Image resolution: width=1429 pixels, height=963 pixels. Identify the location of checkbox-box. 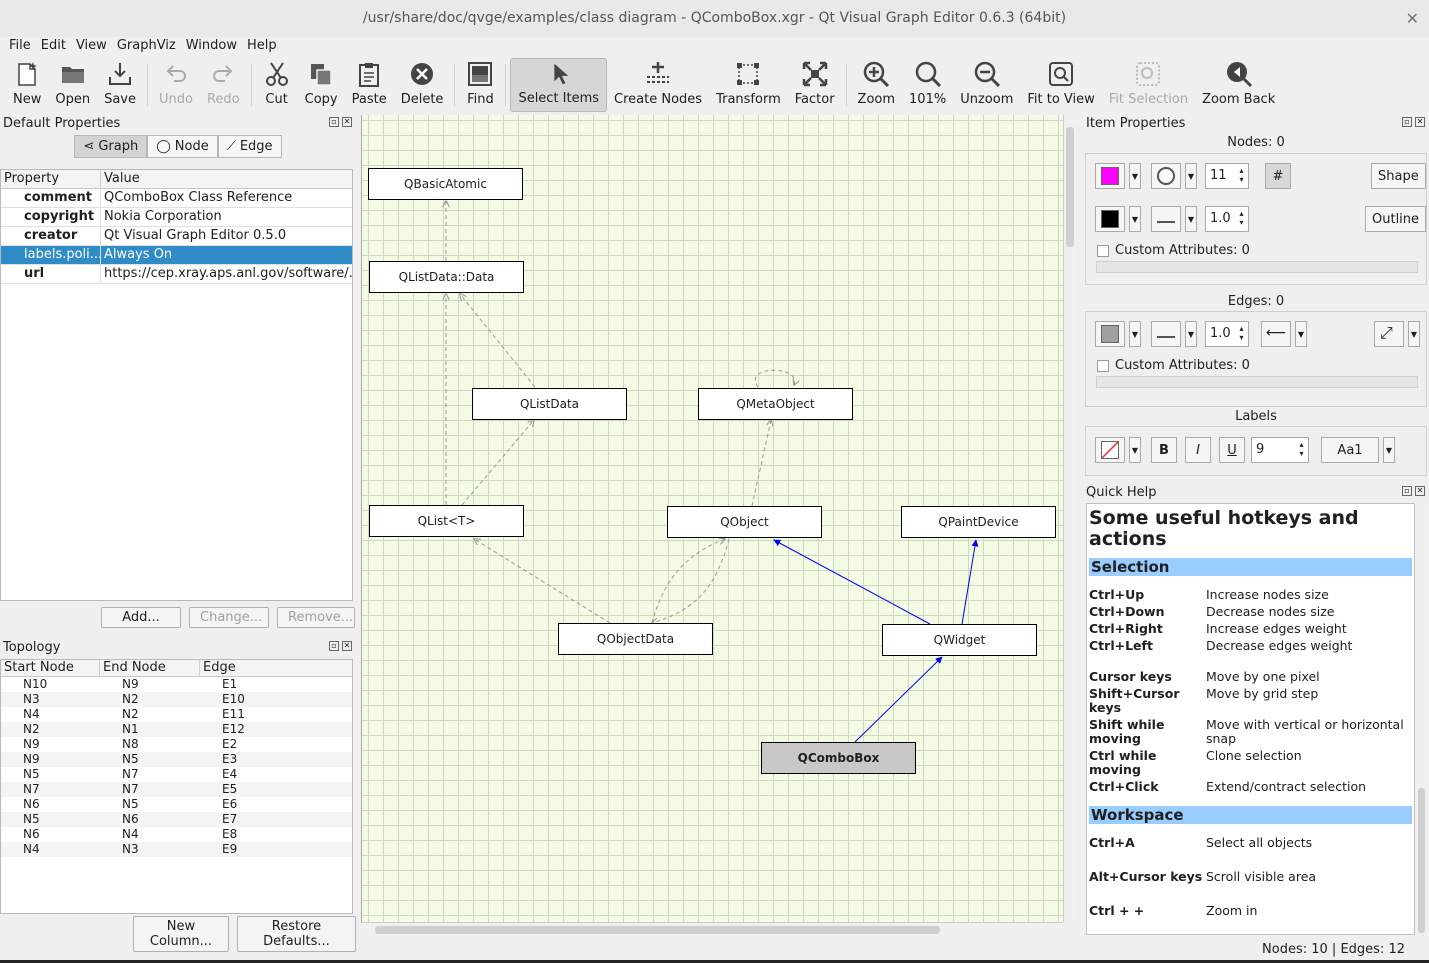
(1103, 365).